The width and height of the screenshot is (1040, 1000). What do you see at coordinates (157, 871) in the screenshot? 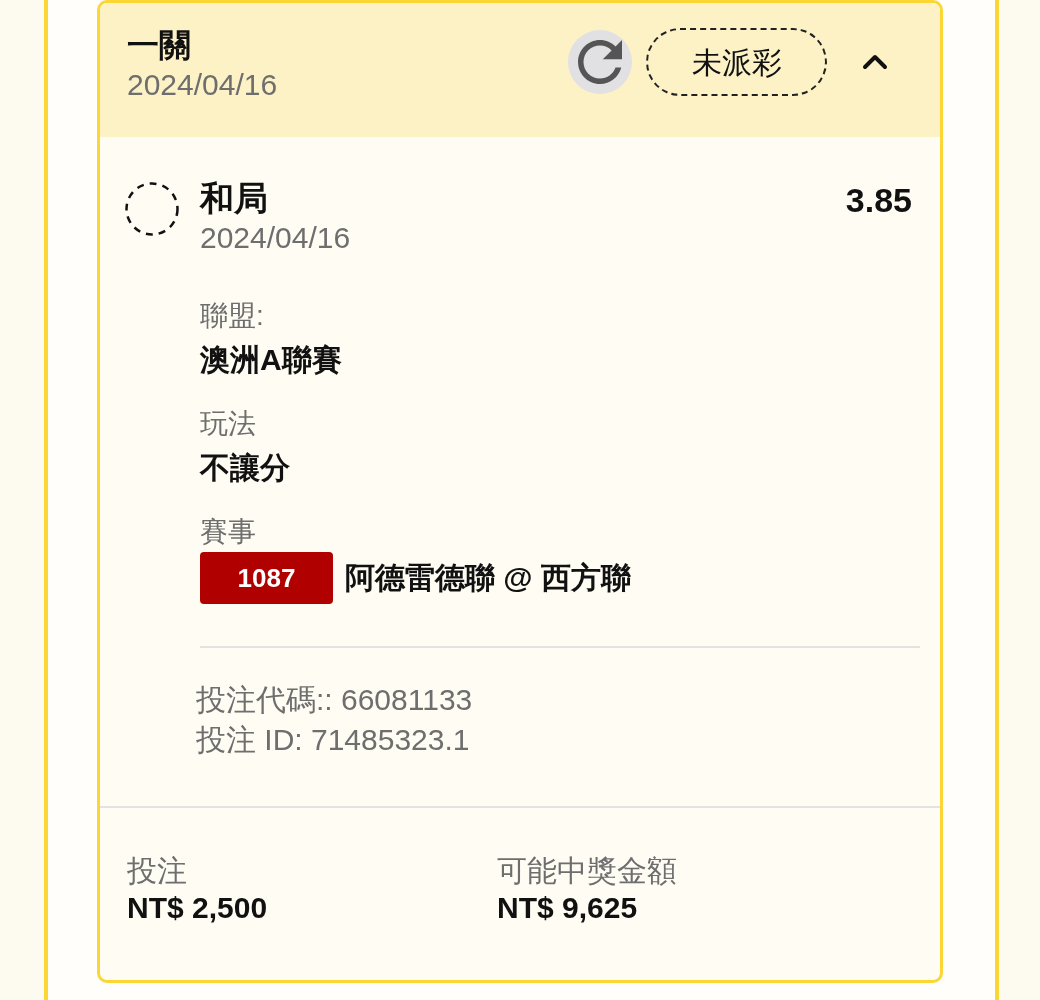
I see `summary-label: 投注` at bounding box center [157, 871].